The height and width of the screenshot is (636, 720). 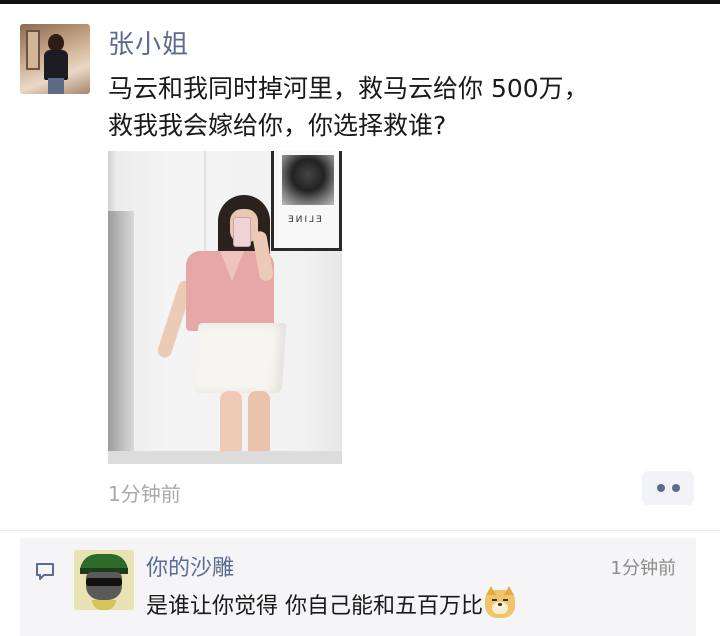 What do you see at coordinates (121, 337) in the screenshot?
I see `photo-stair-rail` at bounding box center [121, 337].